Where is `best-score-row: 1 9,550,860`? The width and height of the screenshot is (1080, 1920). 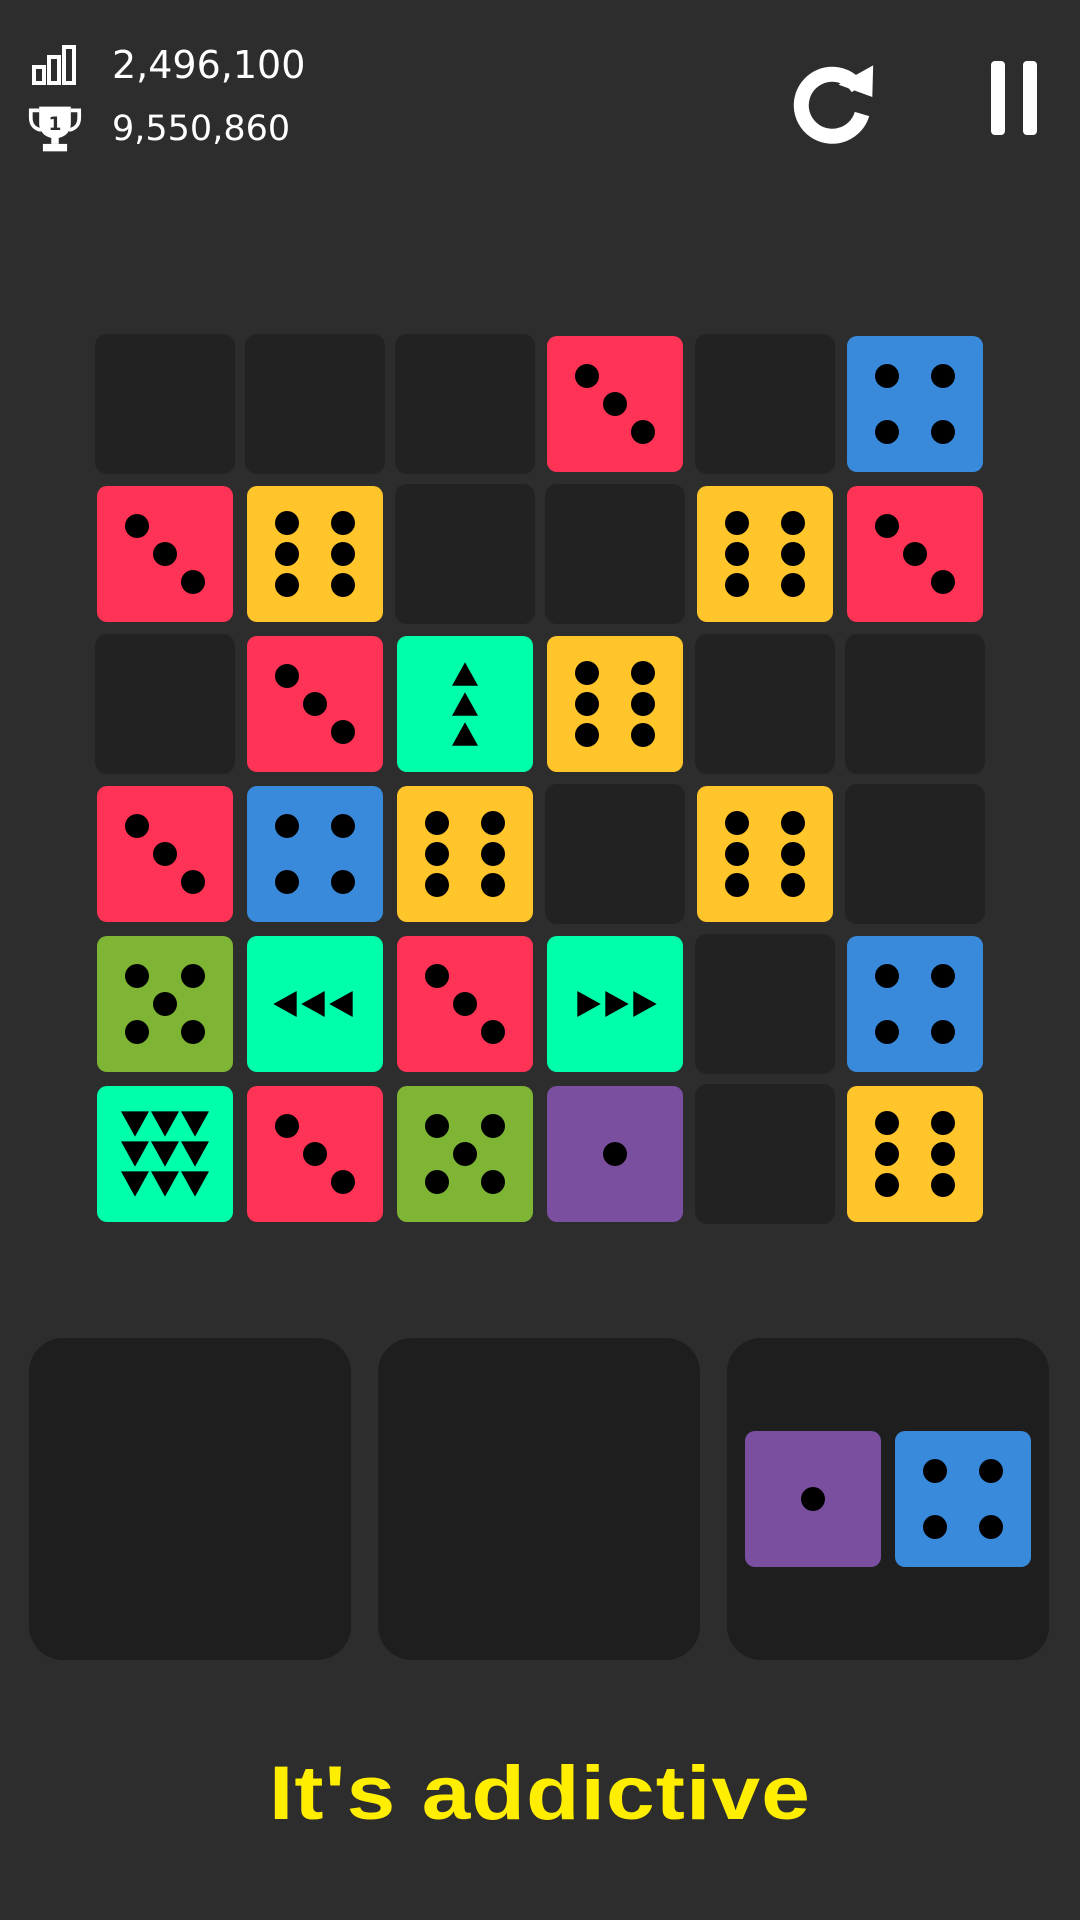 best-score-row: 1 9,550,860 is located at coordinates (159, 129).